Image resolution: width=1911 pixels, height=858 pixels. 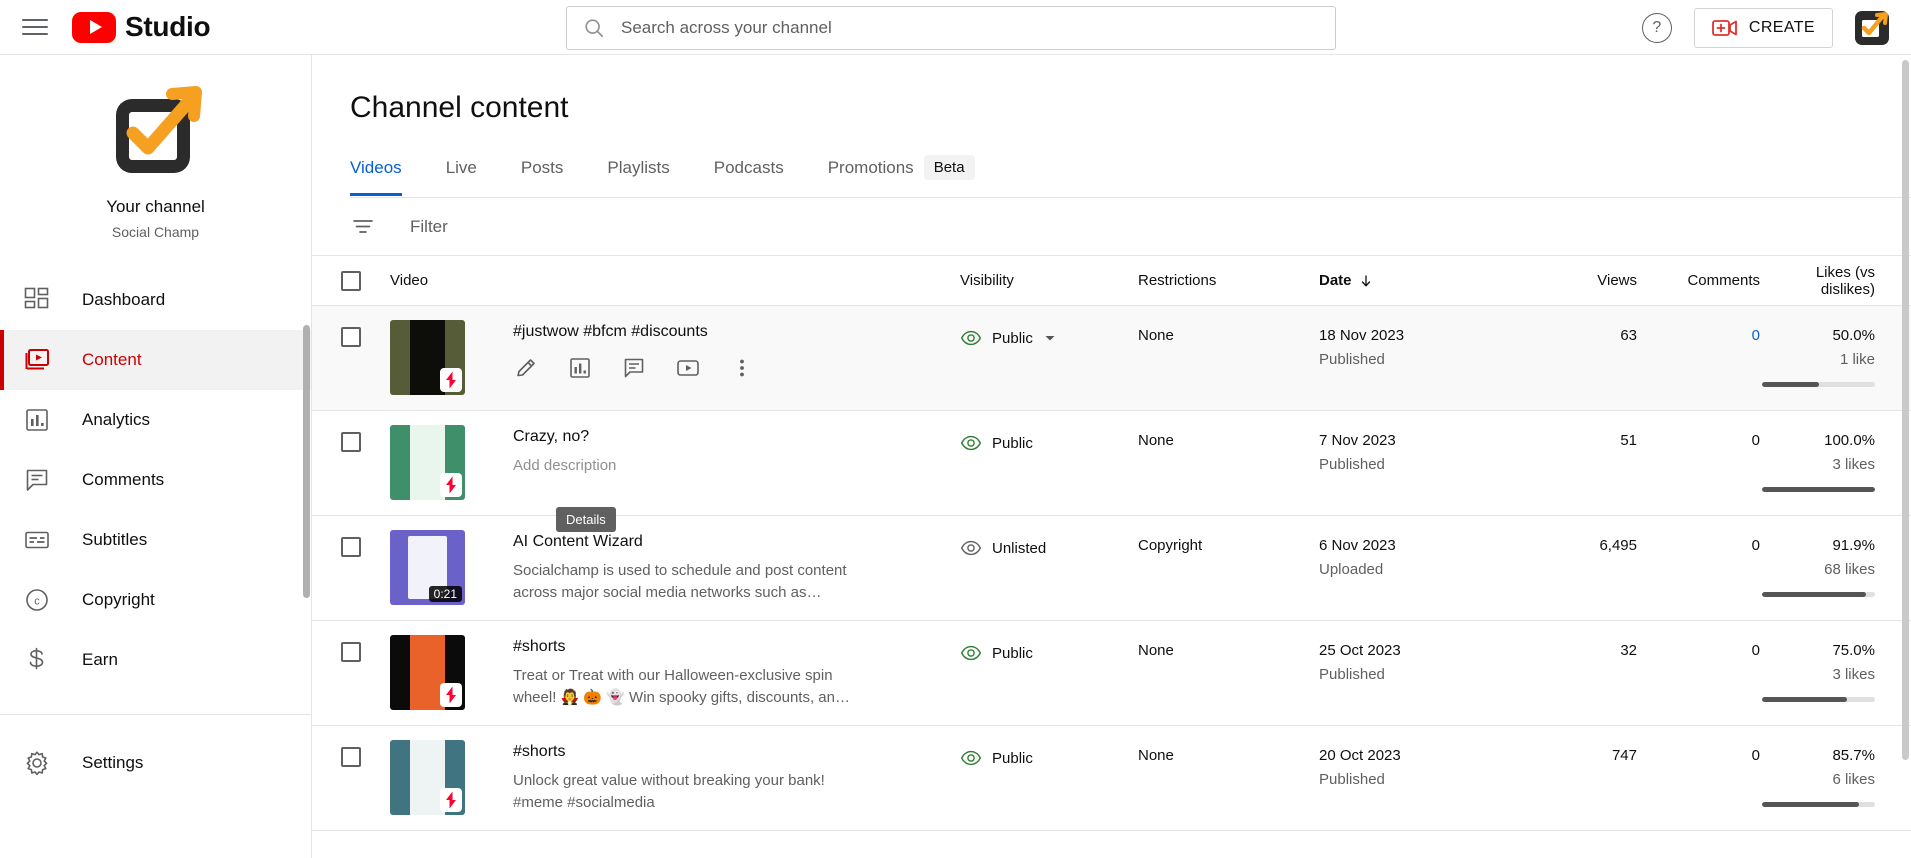 What do you see at coordinates (451, 485) in the screenshot?
I see `shorts-badge-icon` at bounding box center [451, 485].